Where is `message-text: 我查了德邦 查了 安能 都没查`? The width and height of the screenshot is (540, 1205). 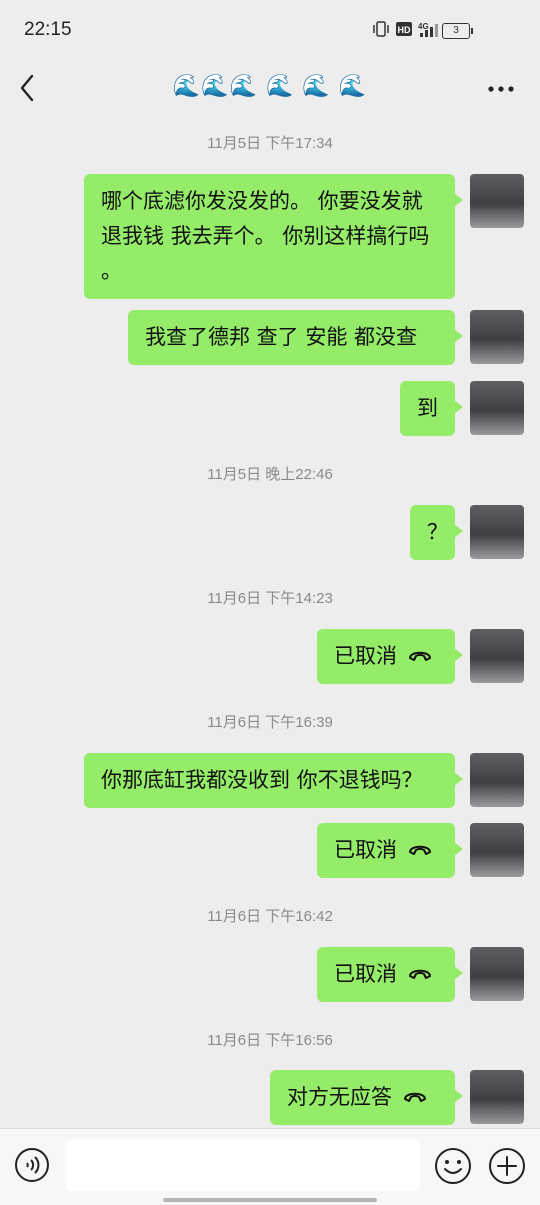 message-text: 我查了德邦 查了 安能 都没查 is located at coordinates (281, 337).